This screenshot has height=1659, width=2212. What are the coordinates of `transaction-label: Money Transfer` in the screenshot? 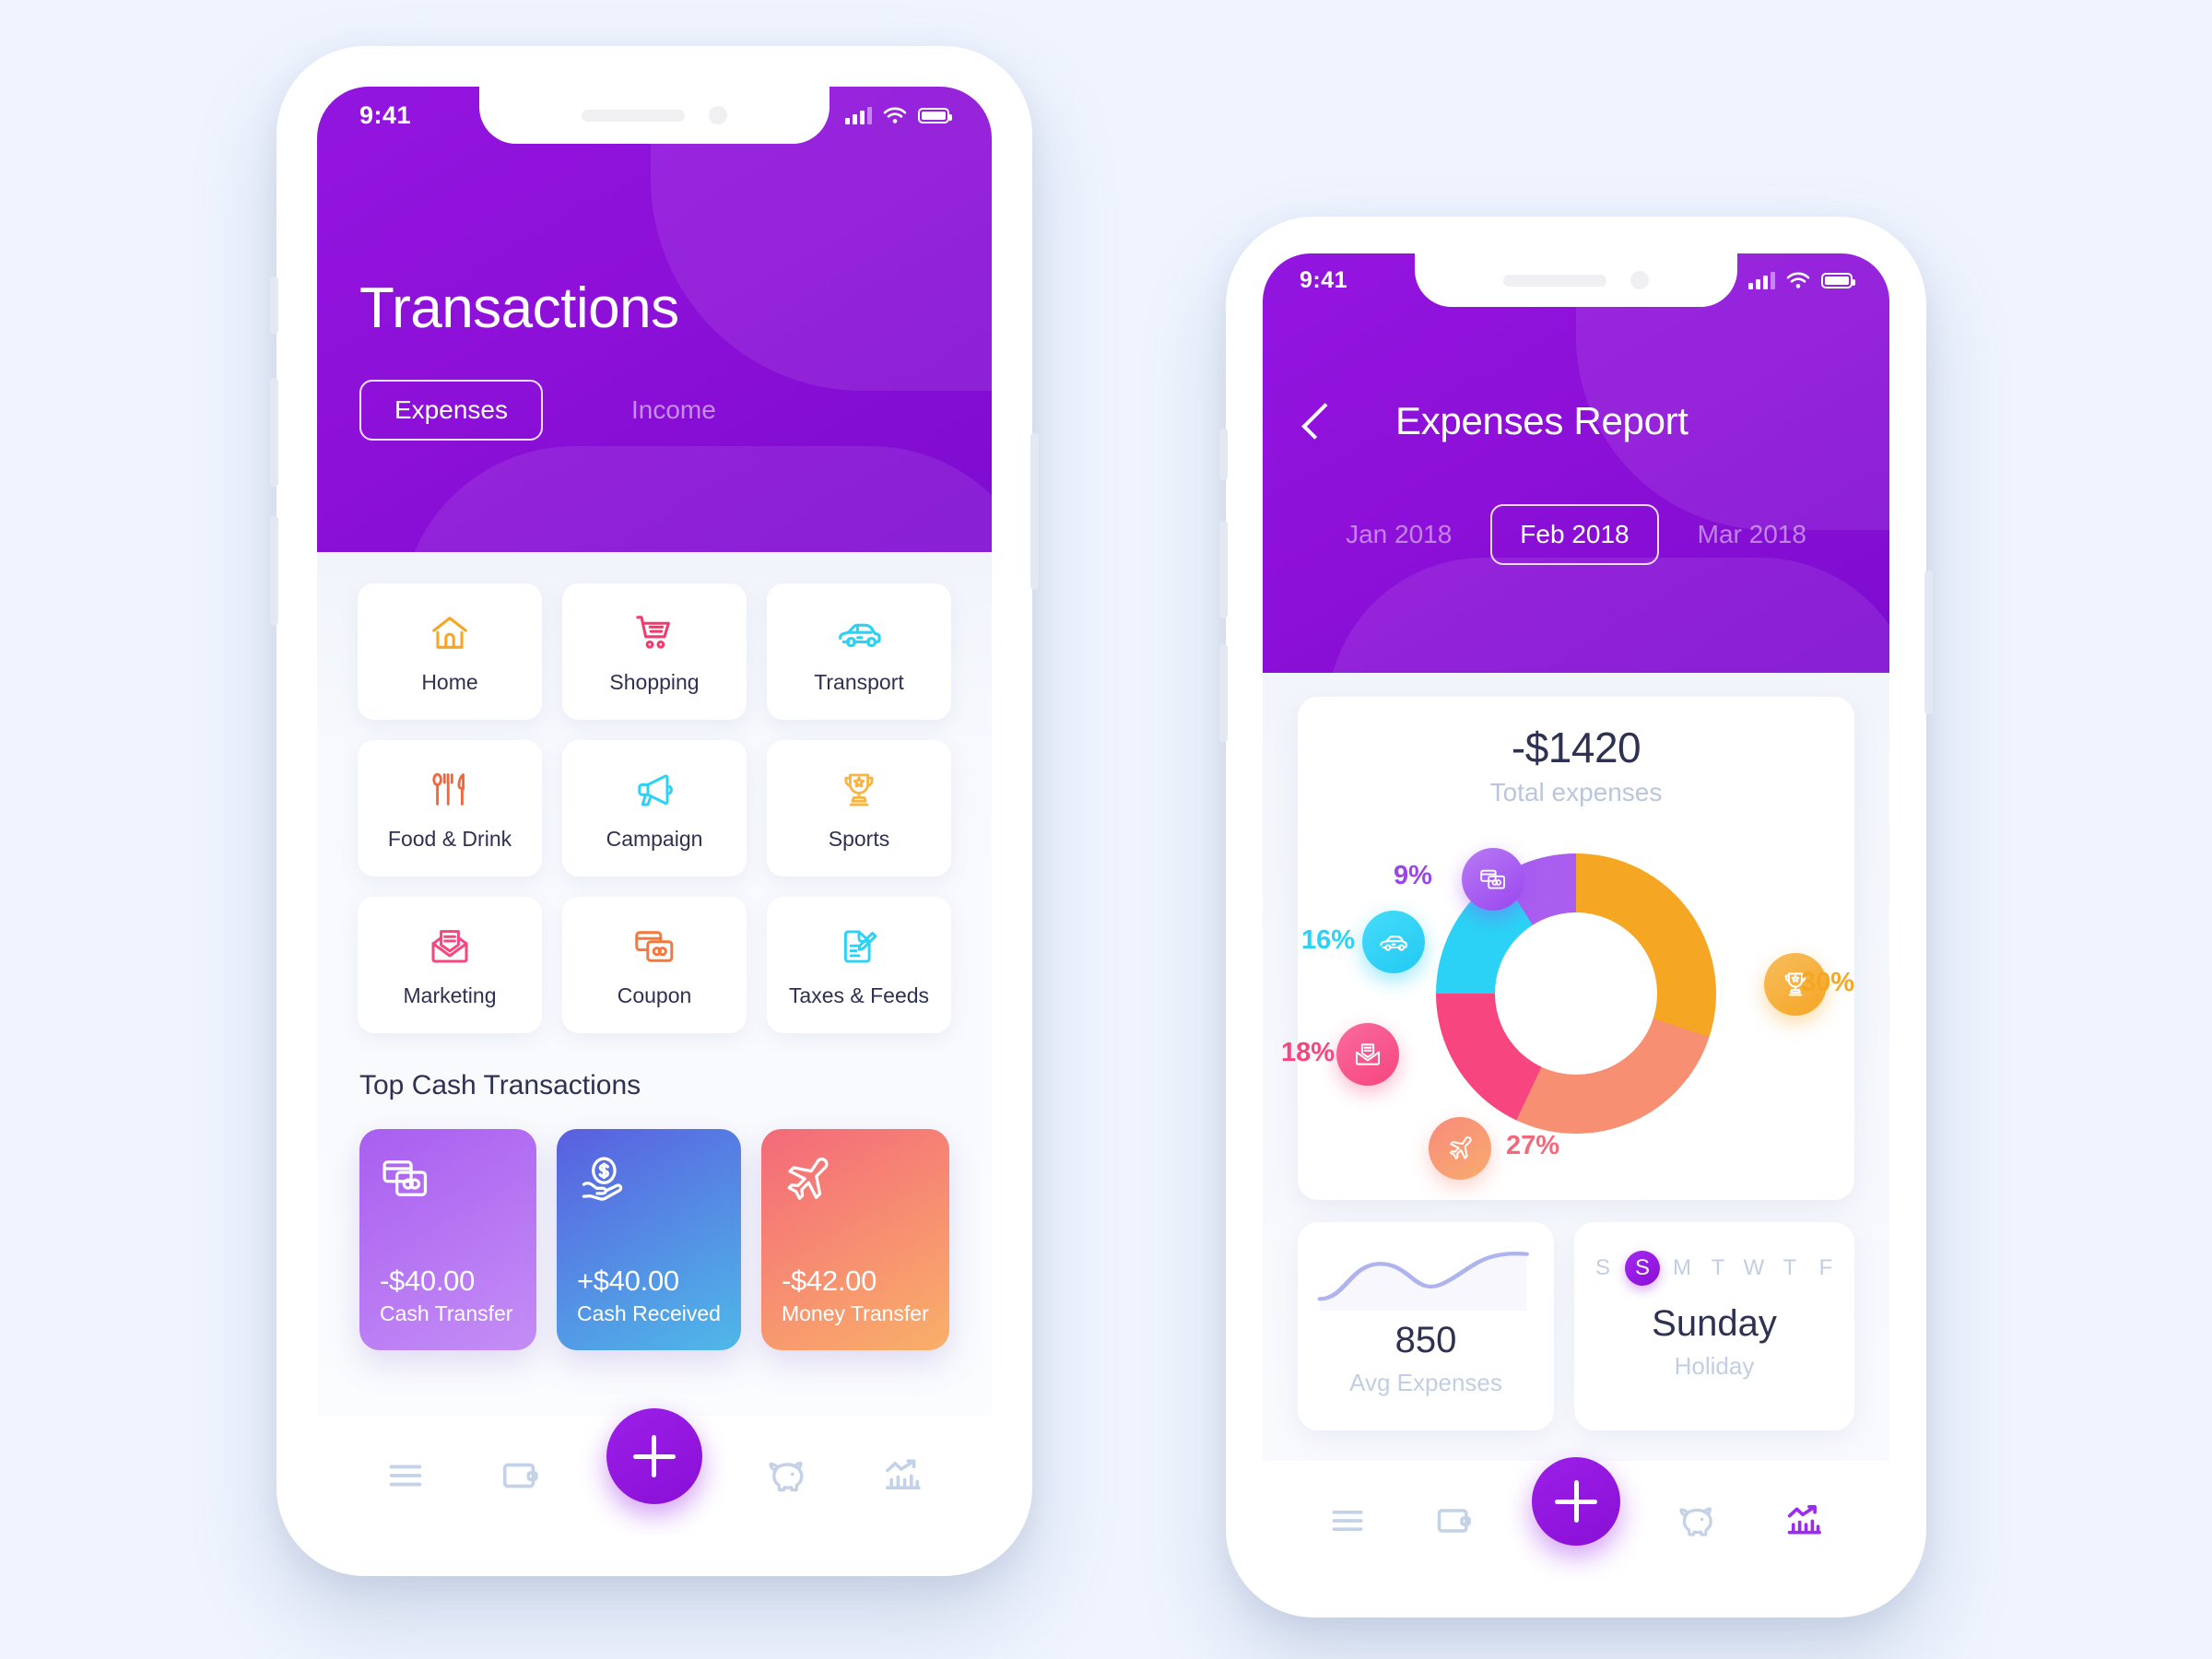 It's located at (855, 1313).